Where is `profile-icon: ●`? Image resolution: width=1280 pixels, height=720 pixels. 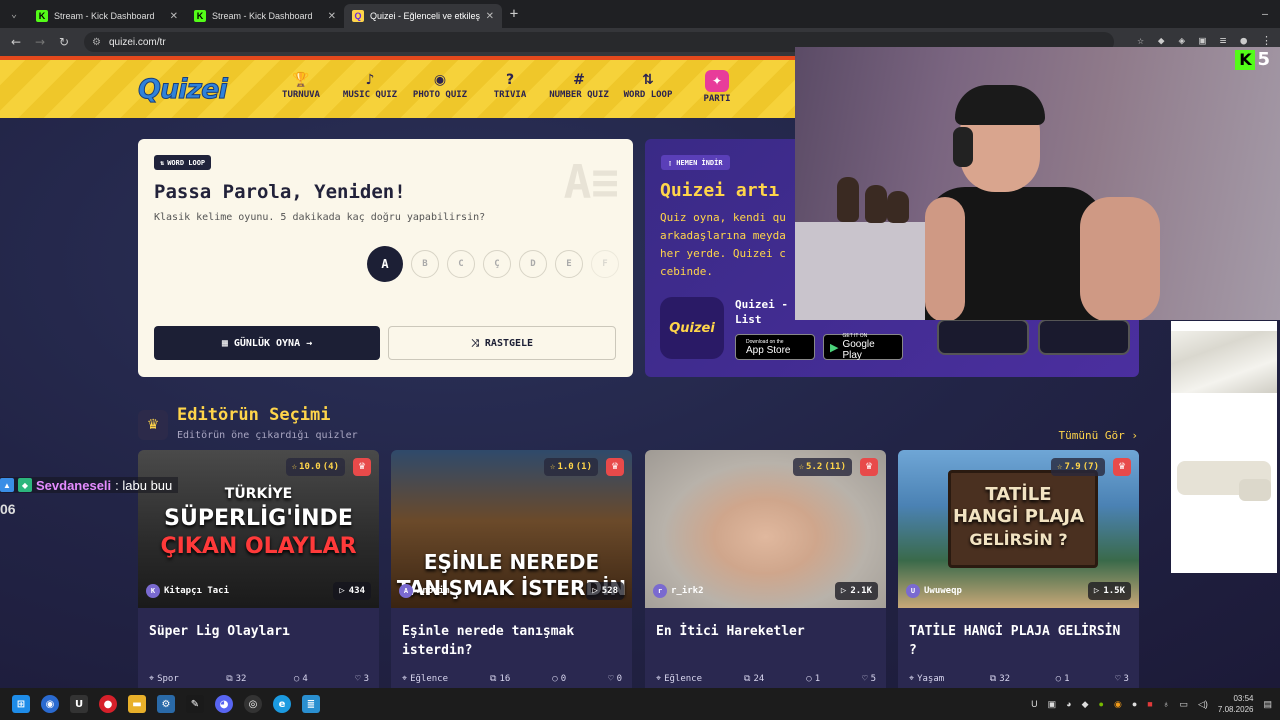
profile-icon: ● is located at coordinates (1243, 40).